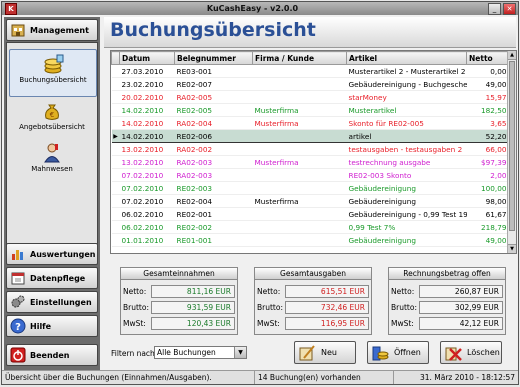 The image size is (520, 387). Describe the element at coordinates (52, 326) in the screenshot. I see `nav-hilfe: ? Hilfe` at that location.